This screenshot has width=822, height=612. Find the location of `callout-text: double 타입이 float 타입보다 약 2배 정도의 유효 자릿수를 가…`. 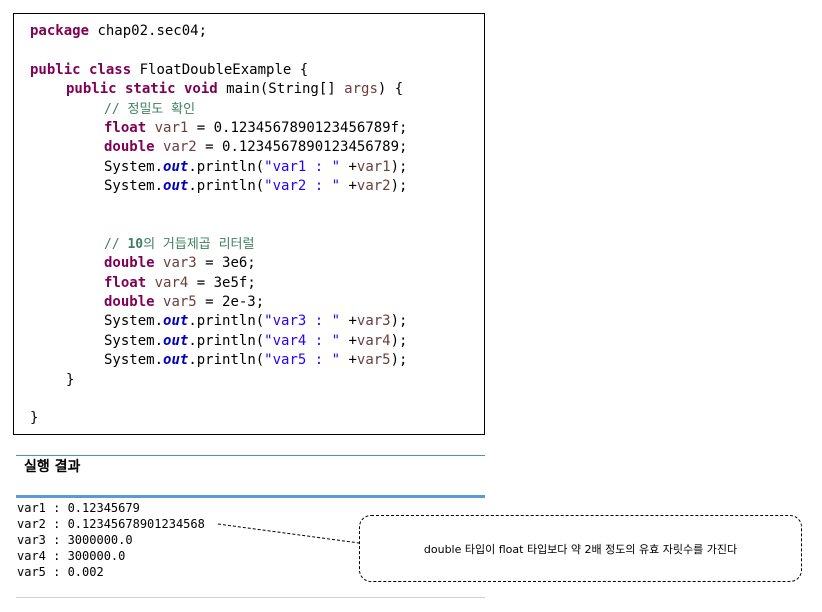

callout-text: double 타입이 float 타입보다 약 2배 정도의 유효 자릿수를 가… is located at coordinates (580, 549).